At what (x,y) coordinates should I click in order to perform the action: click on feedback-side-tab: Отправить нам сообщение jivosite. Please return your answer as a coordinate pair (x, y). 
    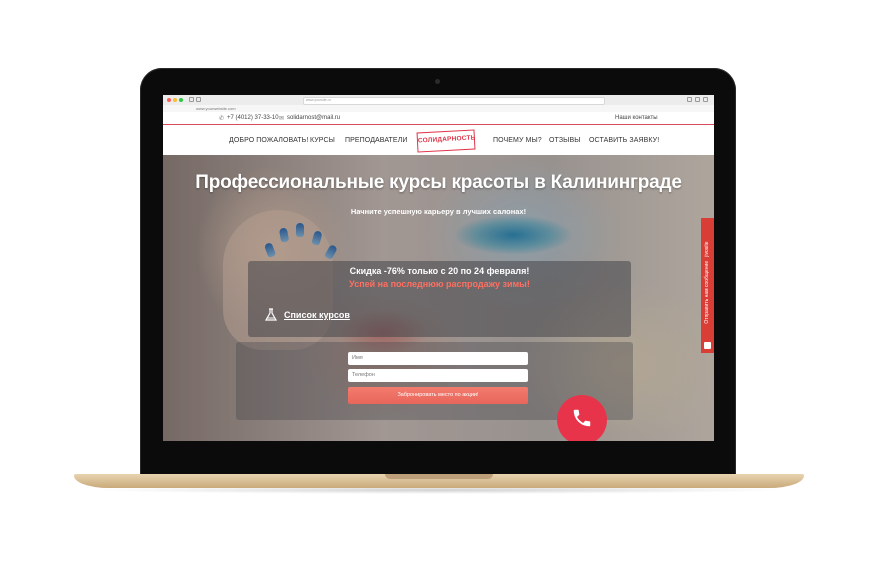
    Looking at the image, I should click on (707, 285).